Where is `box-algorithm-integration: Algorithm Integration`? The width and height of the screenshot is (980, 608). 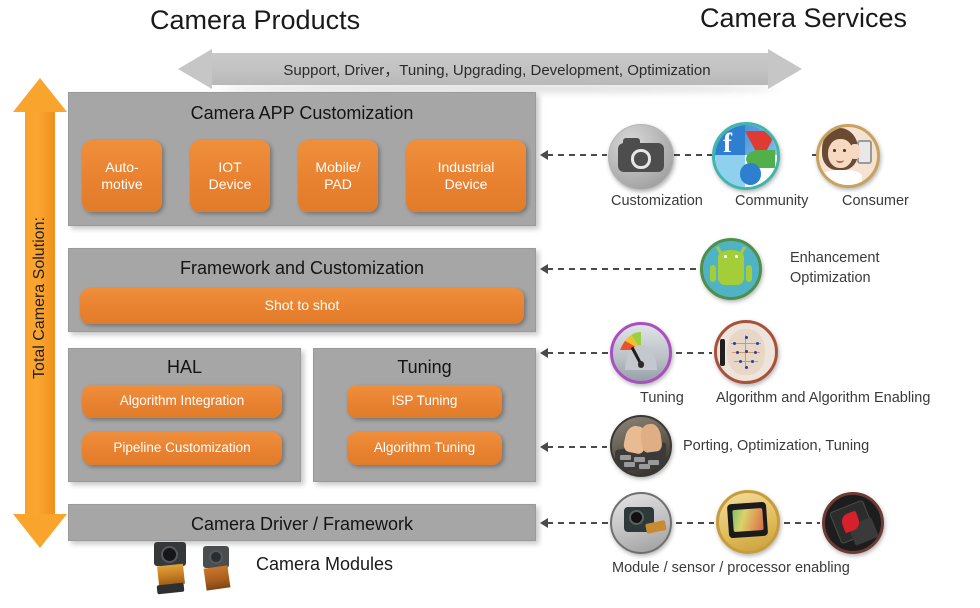
box-algorithm-integration: Algorithm Integration is located at coordinates (182, 401).